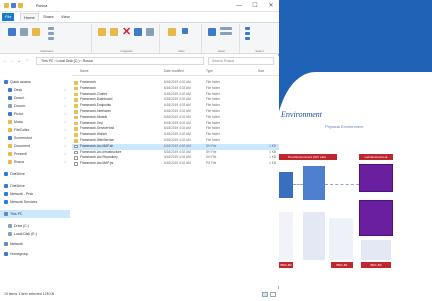  Describe the element at coordinates (8, 17) in the screenshot. I see `tab-file: File` at that location.